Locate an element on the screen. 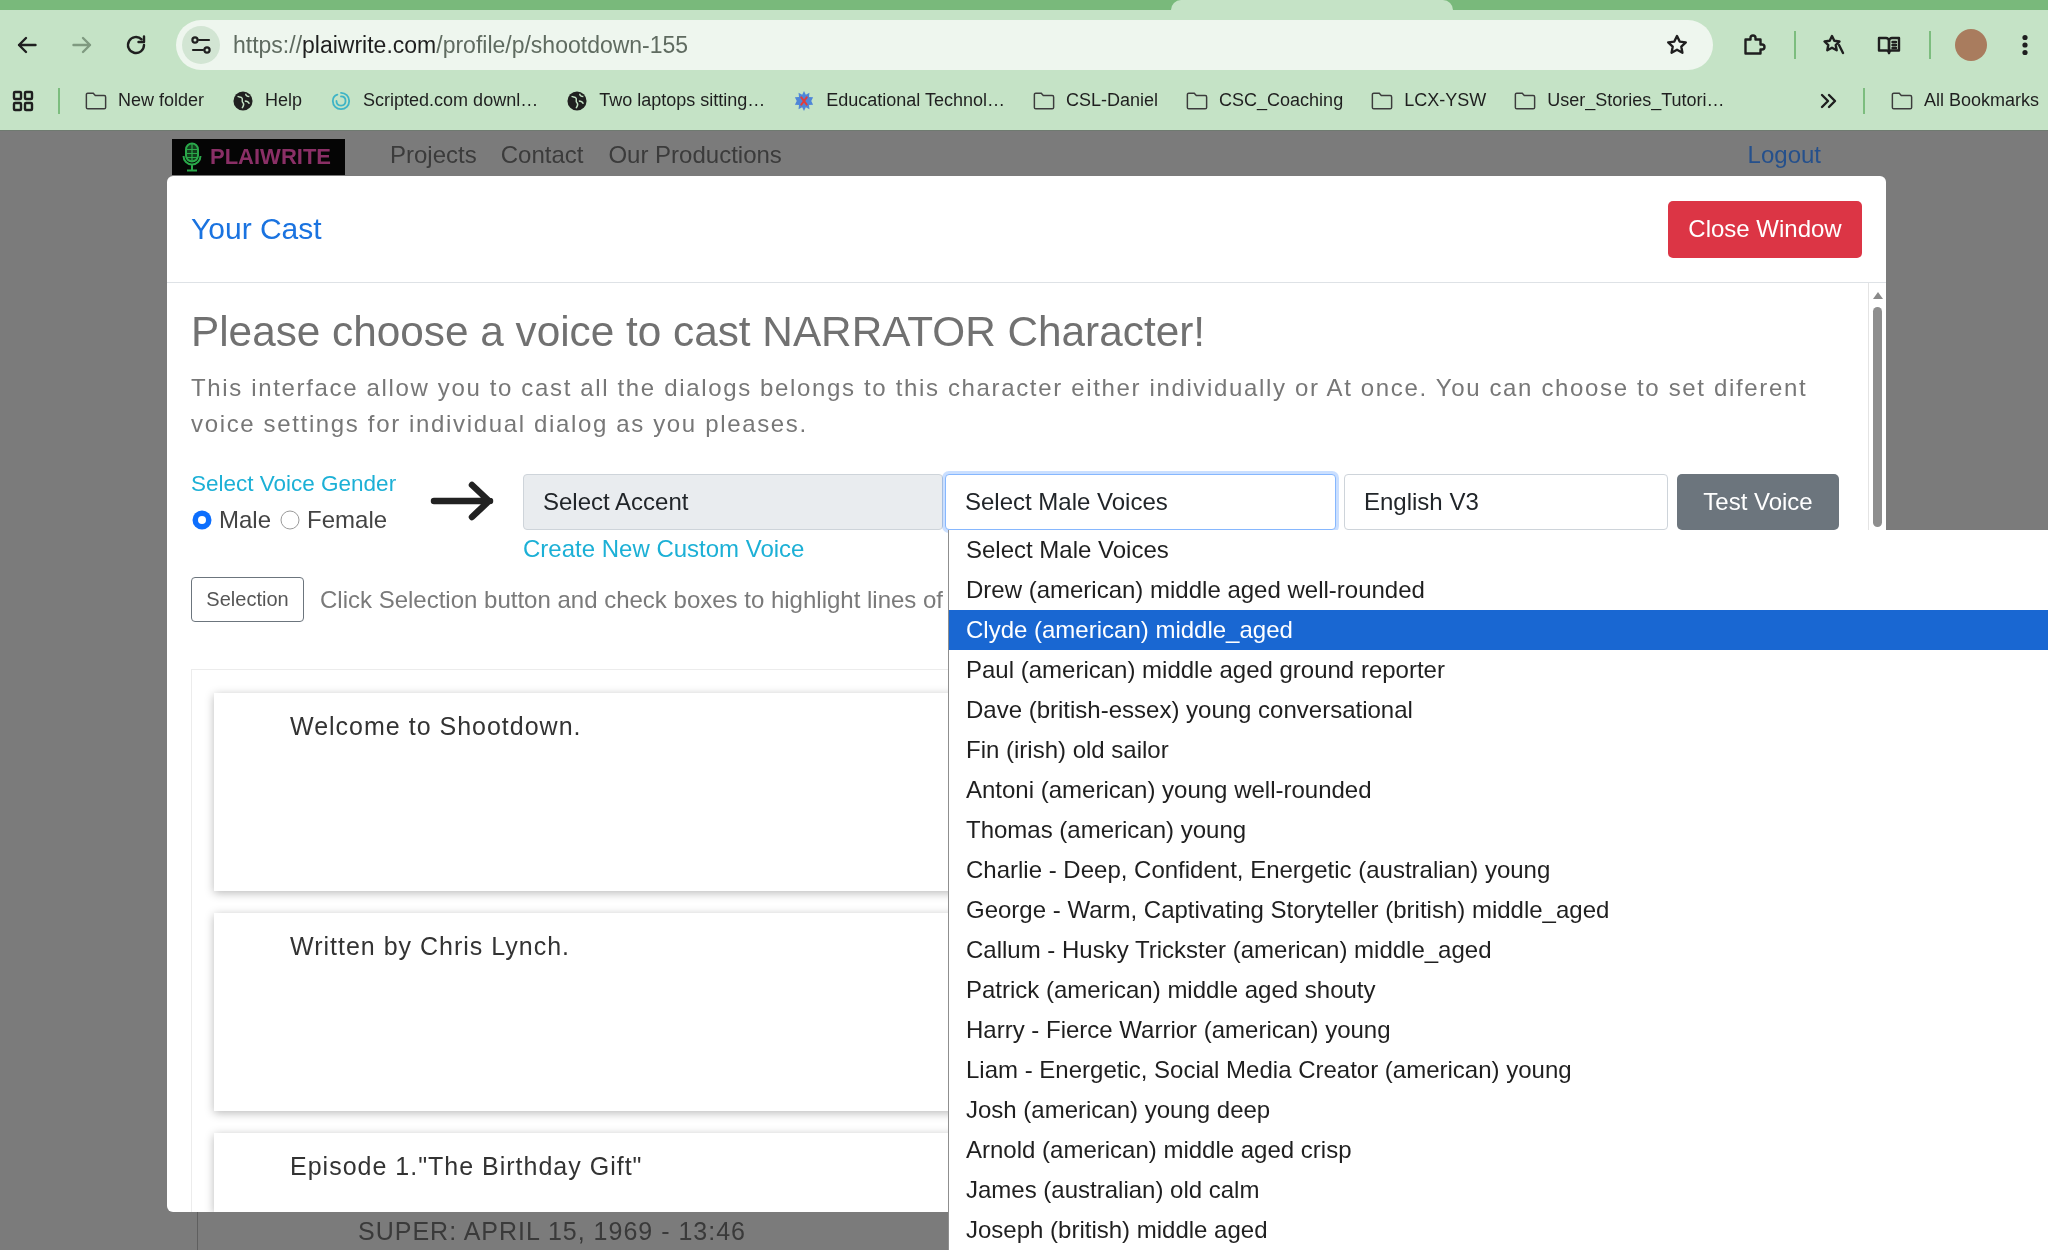 The image size is (2048, 1250). dropdown-option: Callum - Husky Trickster (american) middle_aged is located at coordinates (1498, 950).